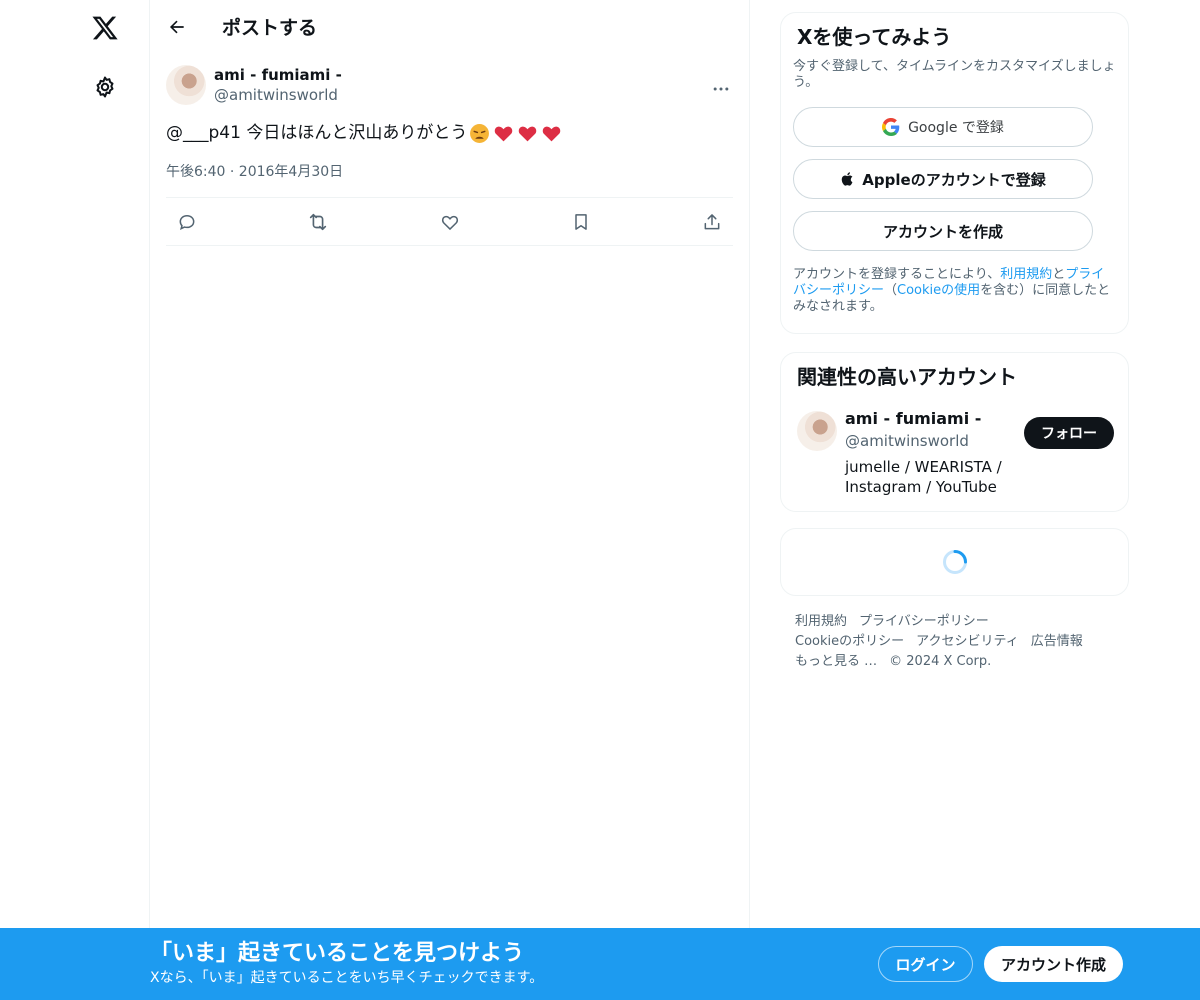  I want to click on signup-button: アカウント作成, so click(1053, 964).